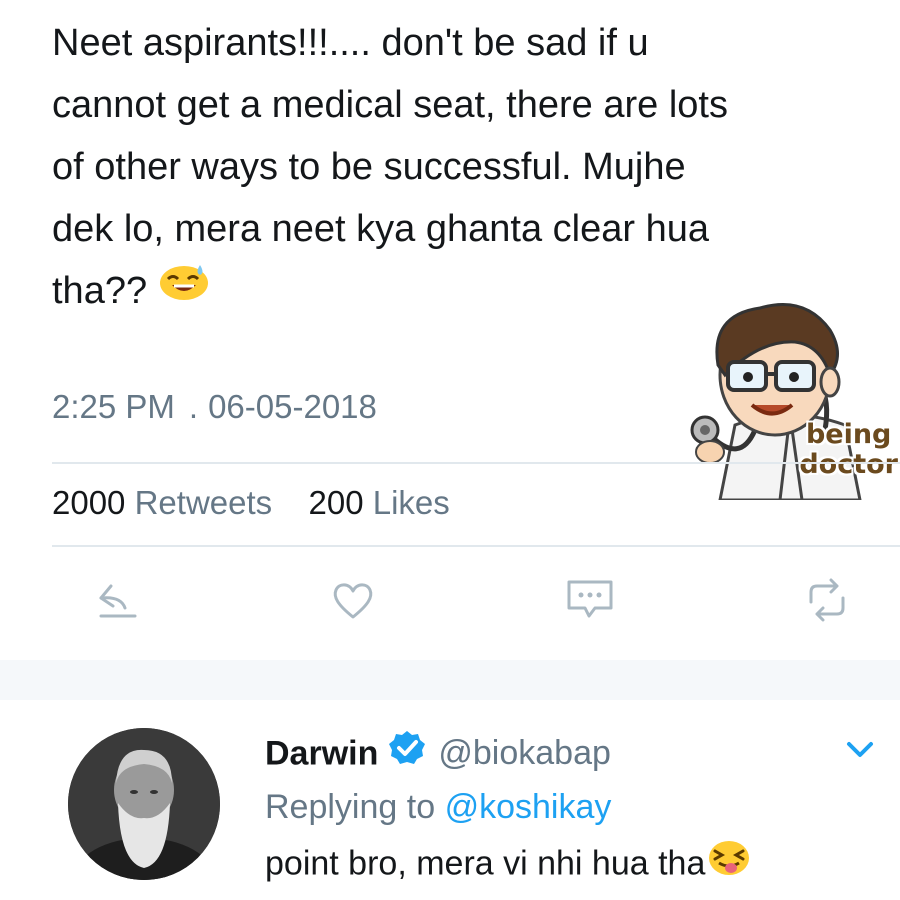 The image size is (900, 900). Describe the element at coordinates (524, 753) in the screenshot. I see `reply-author-handle: @biokabap` at that location.